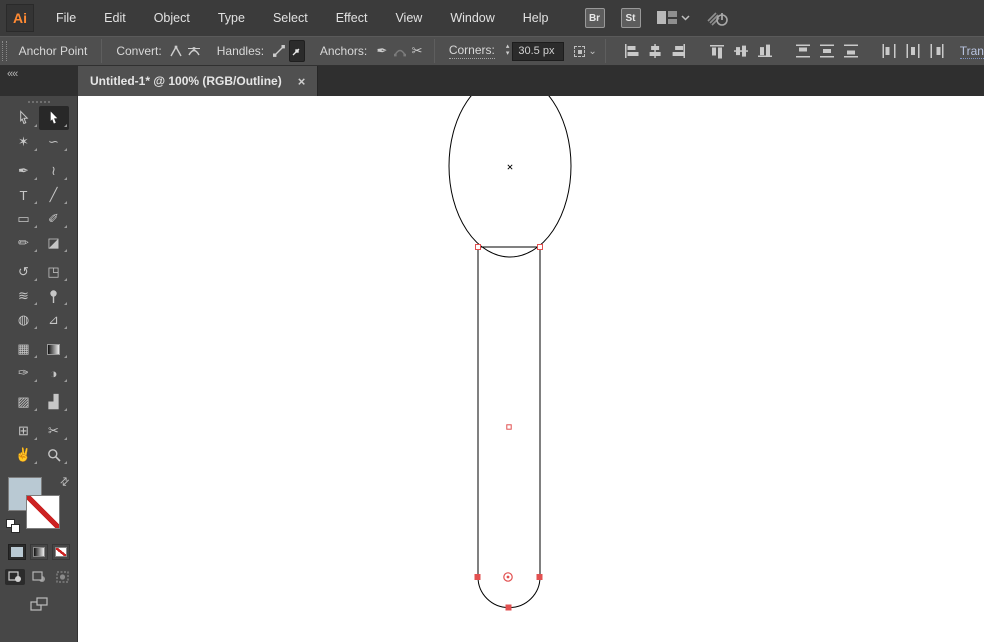  I want to click on chevron-down-icon: ⌄, so click(592, 51).